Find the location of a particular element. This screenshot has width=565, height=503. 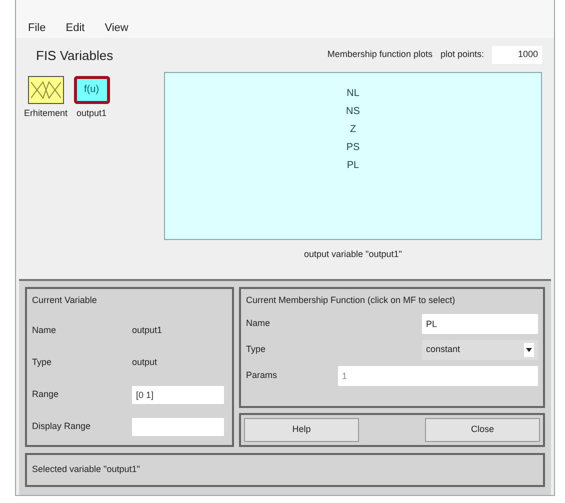

menu-item: View is located at coordinates (116, 29).